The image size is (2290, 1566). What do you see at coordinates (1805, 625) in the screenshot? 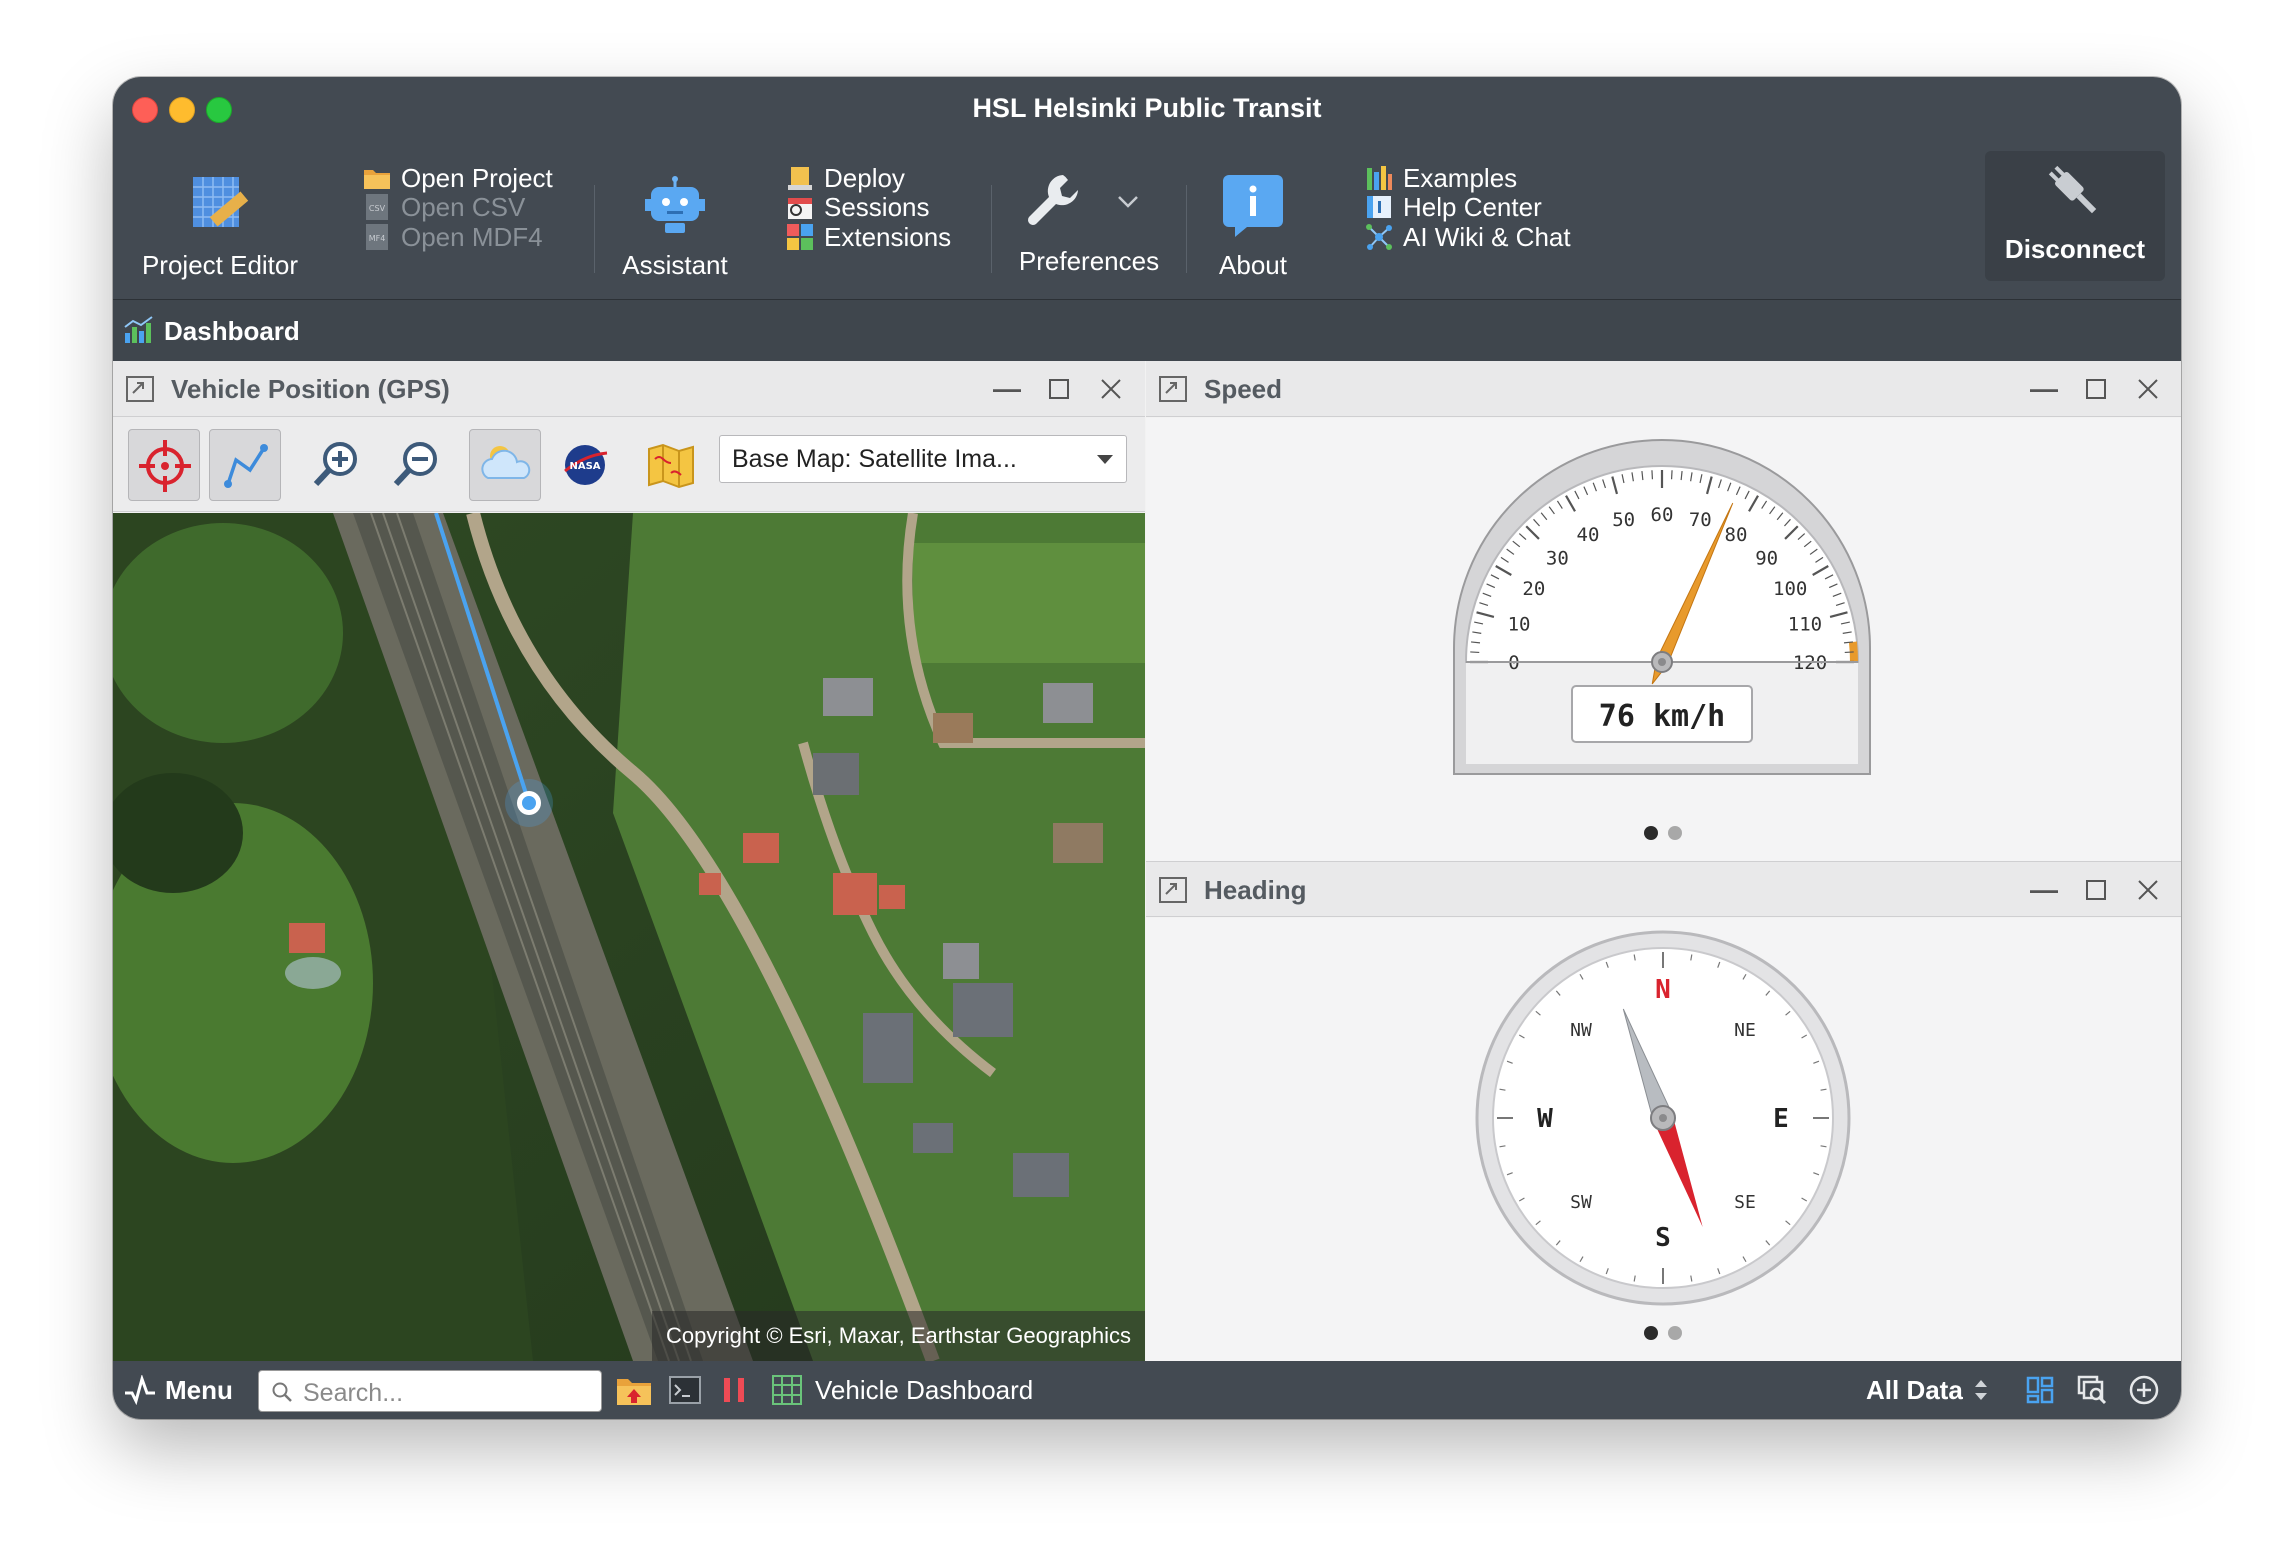
I see `speed-tick-label: 110` at bounding box center [1805, 625].